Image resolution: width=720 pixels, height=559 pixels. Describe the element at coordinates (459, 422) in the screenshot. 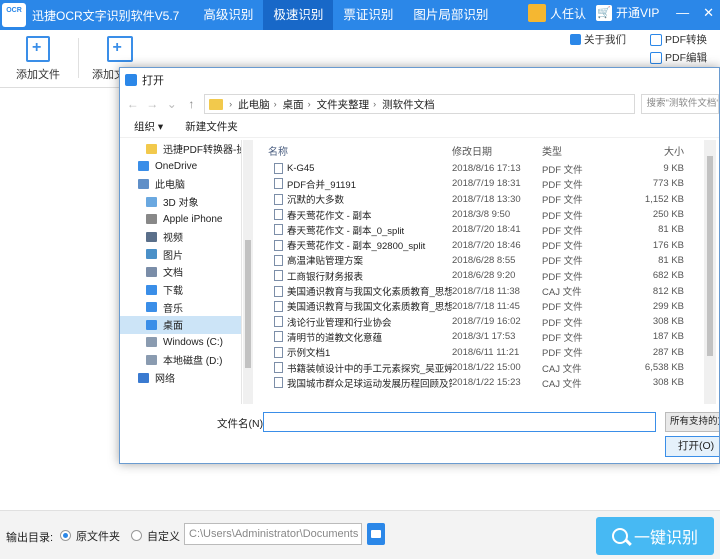

I see `filename-input` at that location.